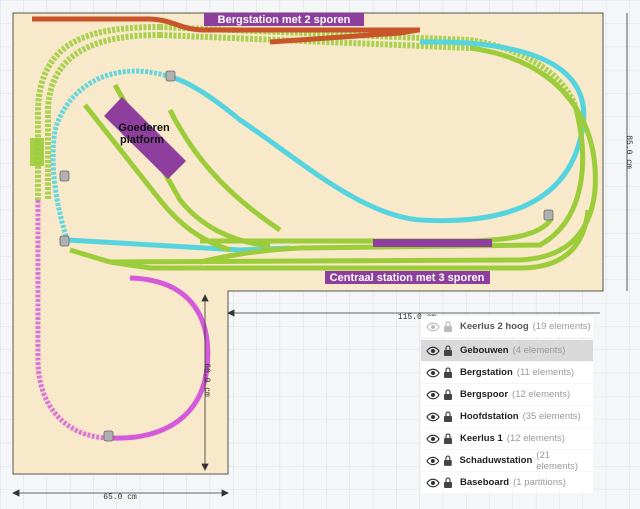  Describe the element at coordinates (484, 394) in the screenshot. I see `layer-name: Bergspoor` at that location.